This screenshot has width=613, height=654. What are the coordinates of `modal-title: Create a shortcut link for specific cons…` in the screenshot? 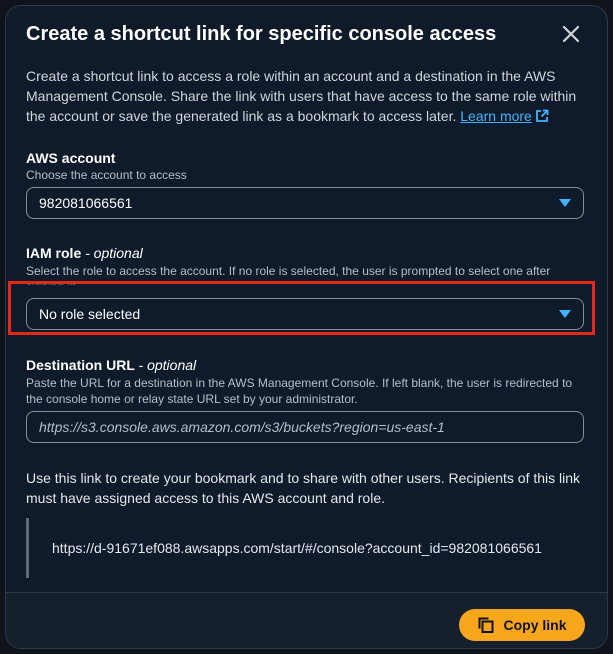 It's located at (261, 34).